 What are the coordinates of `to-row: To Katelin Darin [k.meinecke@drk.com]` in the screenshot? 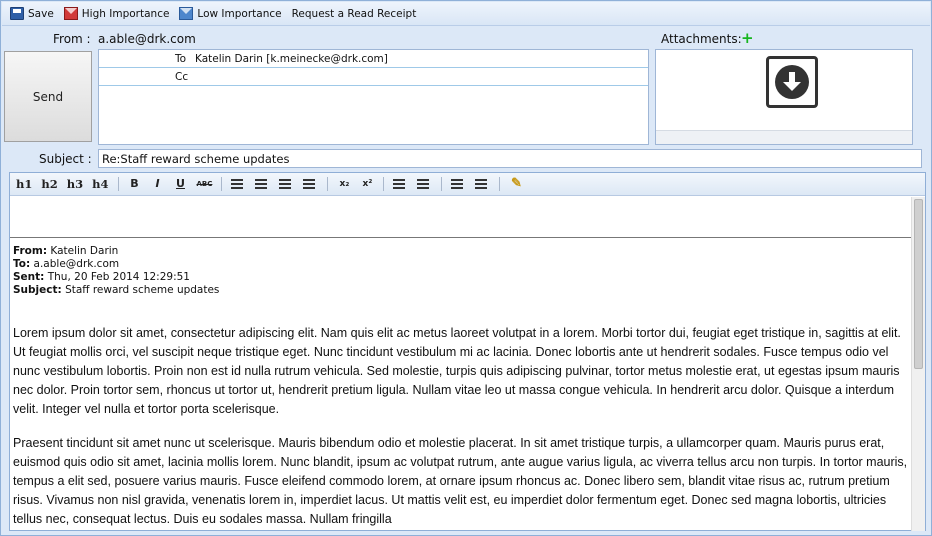 It's located at (373, 59).